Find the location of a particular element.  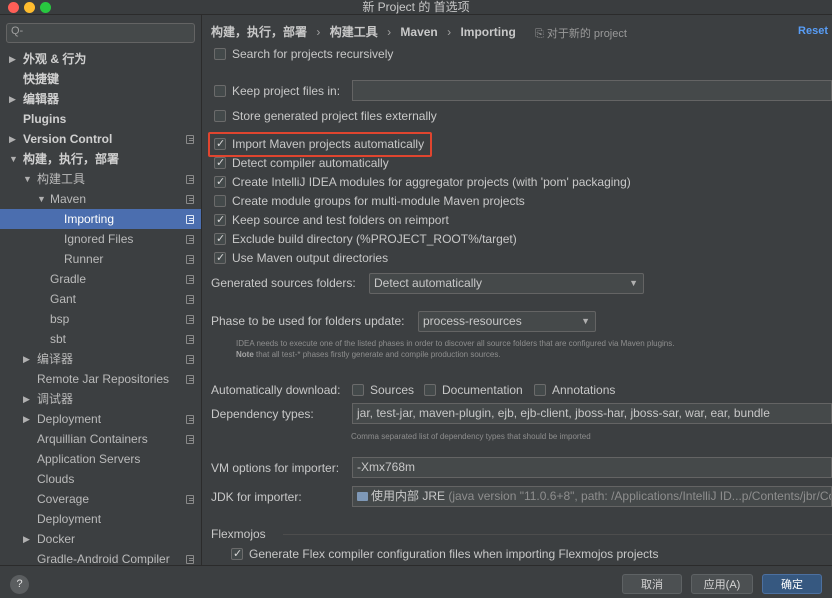

tree-item-build-tools: ▼ 构建工具 is located at coordinates (100, 179).